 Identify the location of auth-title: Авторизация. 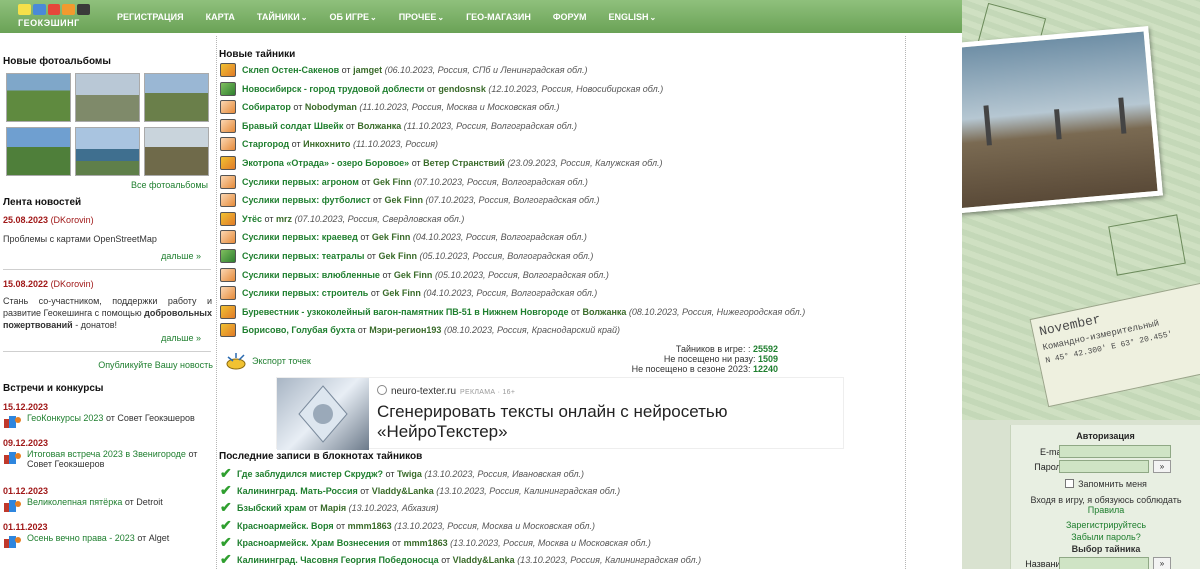
(1105, 436).